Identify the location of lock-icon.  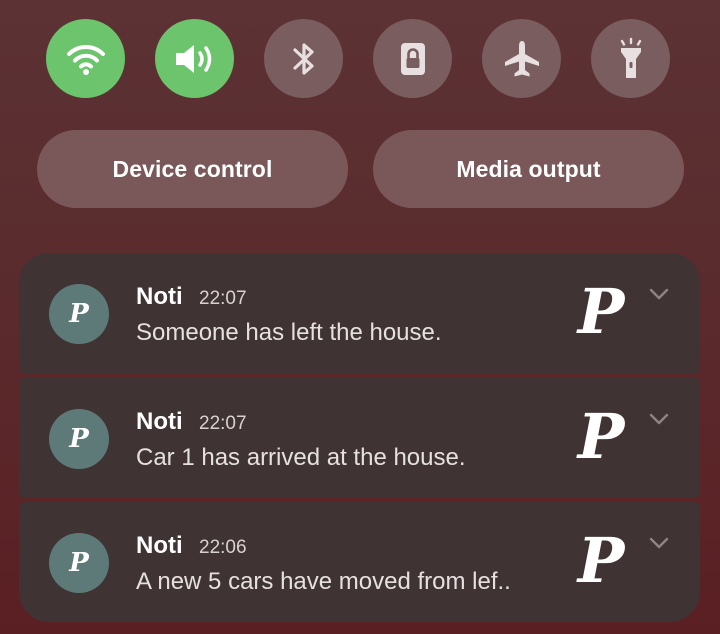
(412, 58).